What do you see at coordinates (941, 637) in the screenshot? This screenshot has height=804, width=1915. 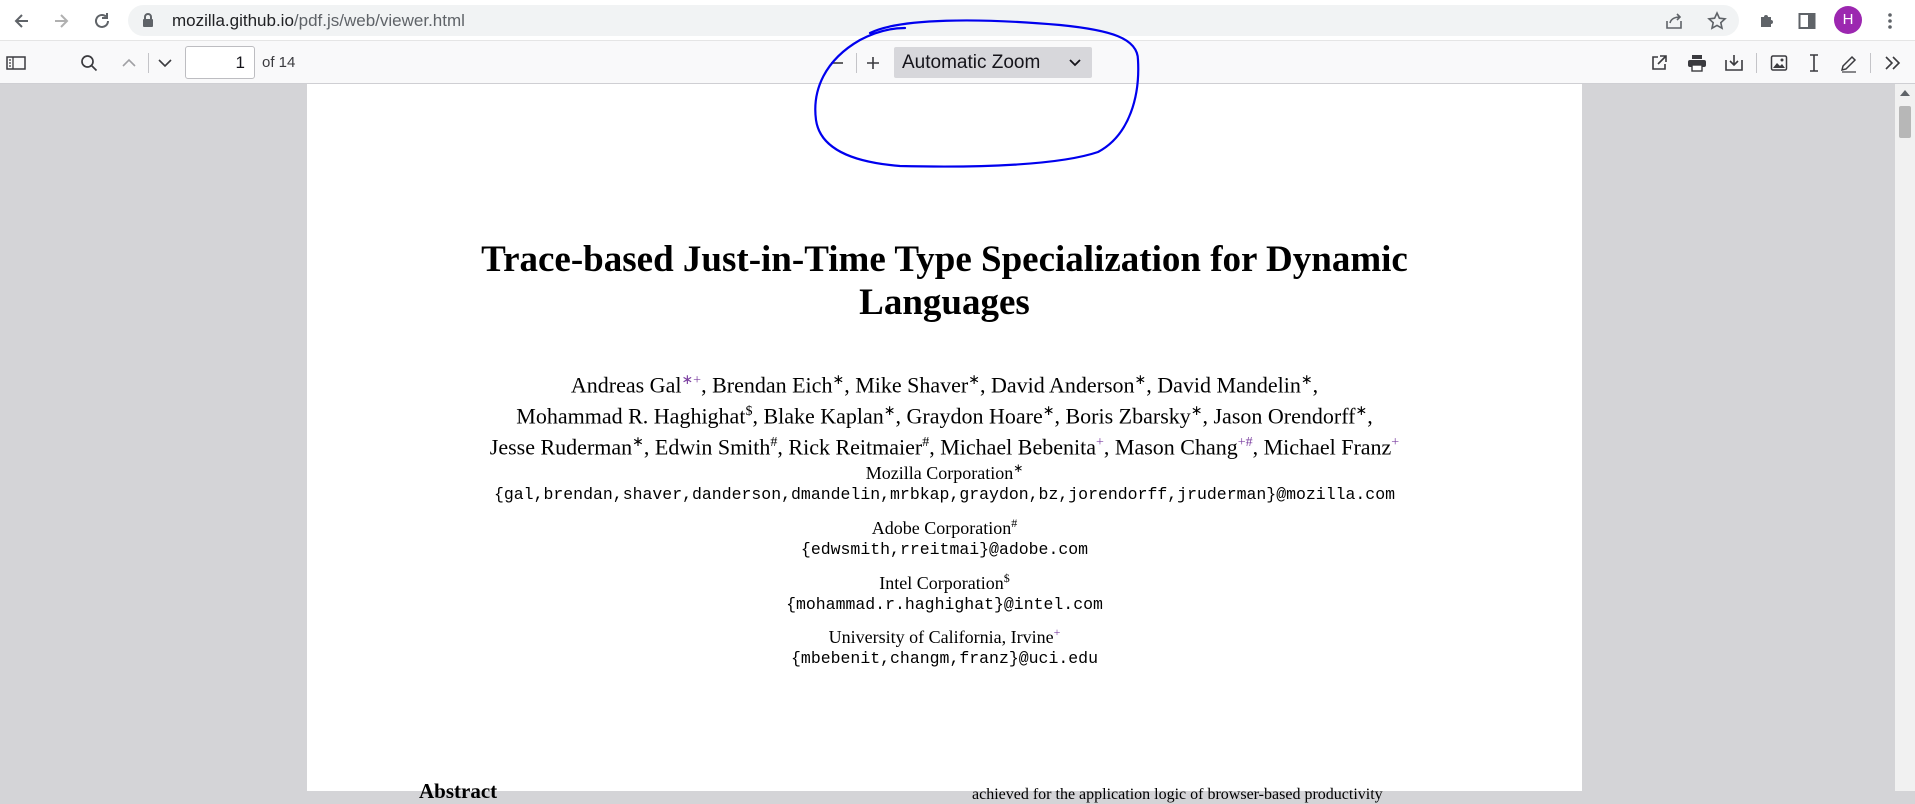 I see `affiliation-org: University of California, Irvine` at bounding box center [941, 637].